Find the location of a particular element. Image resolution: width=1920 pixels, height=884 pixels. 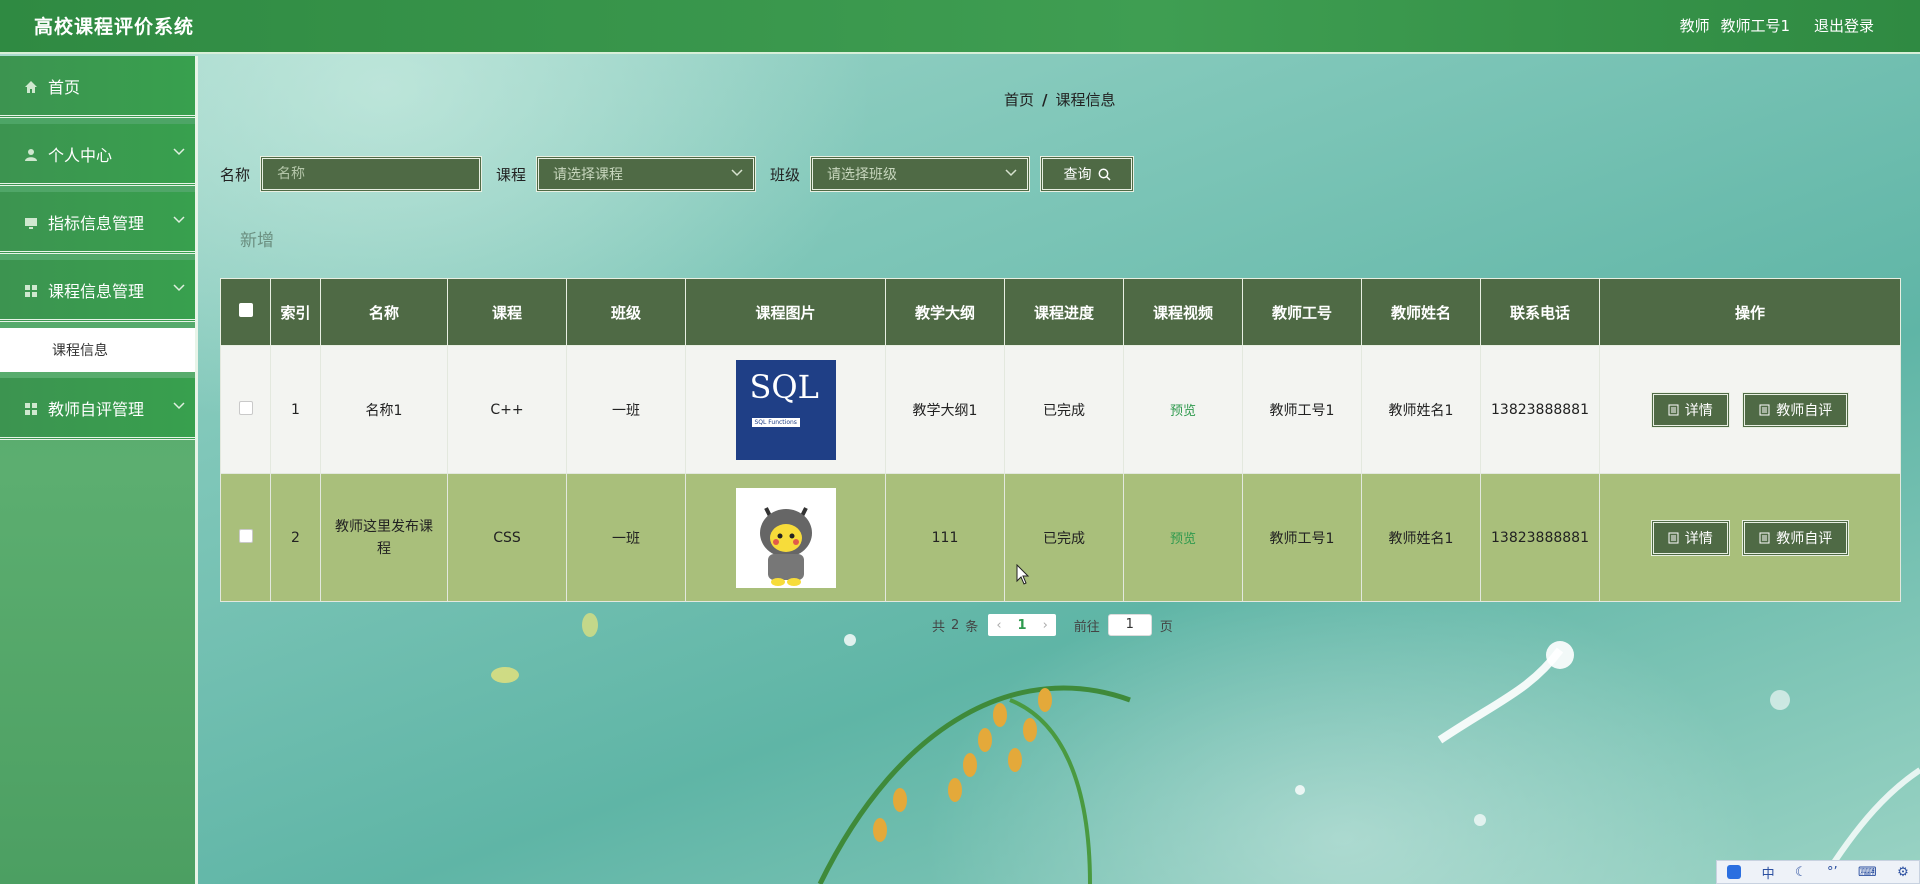

search-icon is located at coordinates (1104, 174).